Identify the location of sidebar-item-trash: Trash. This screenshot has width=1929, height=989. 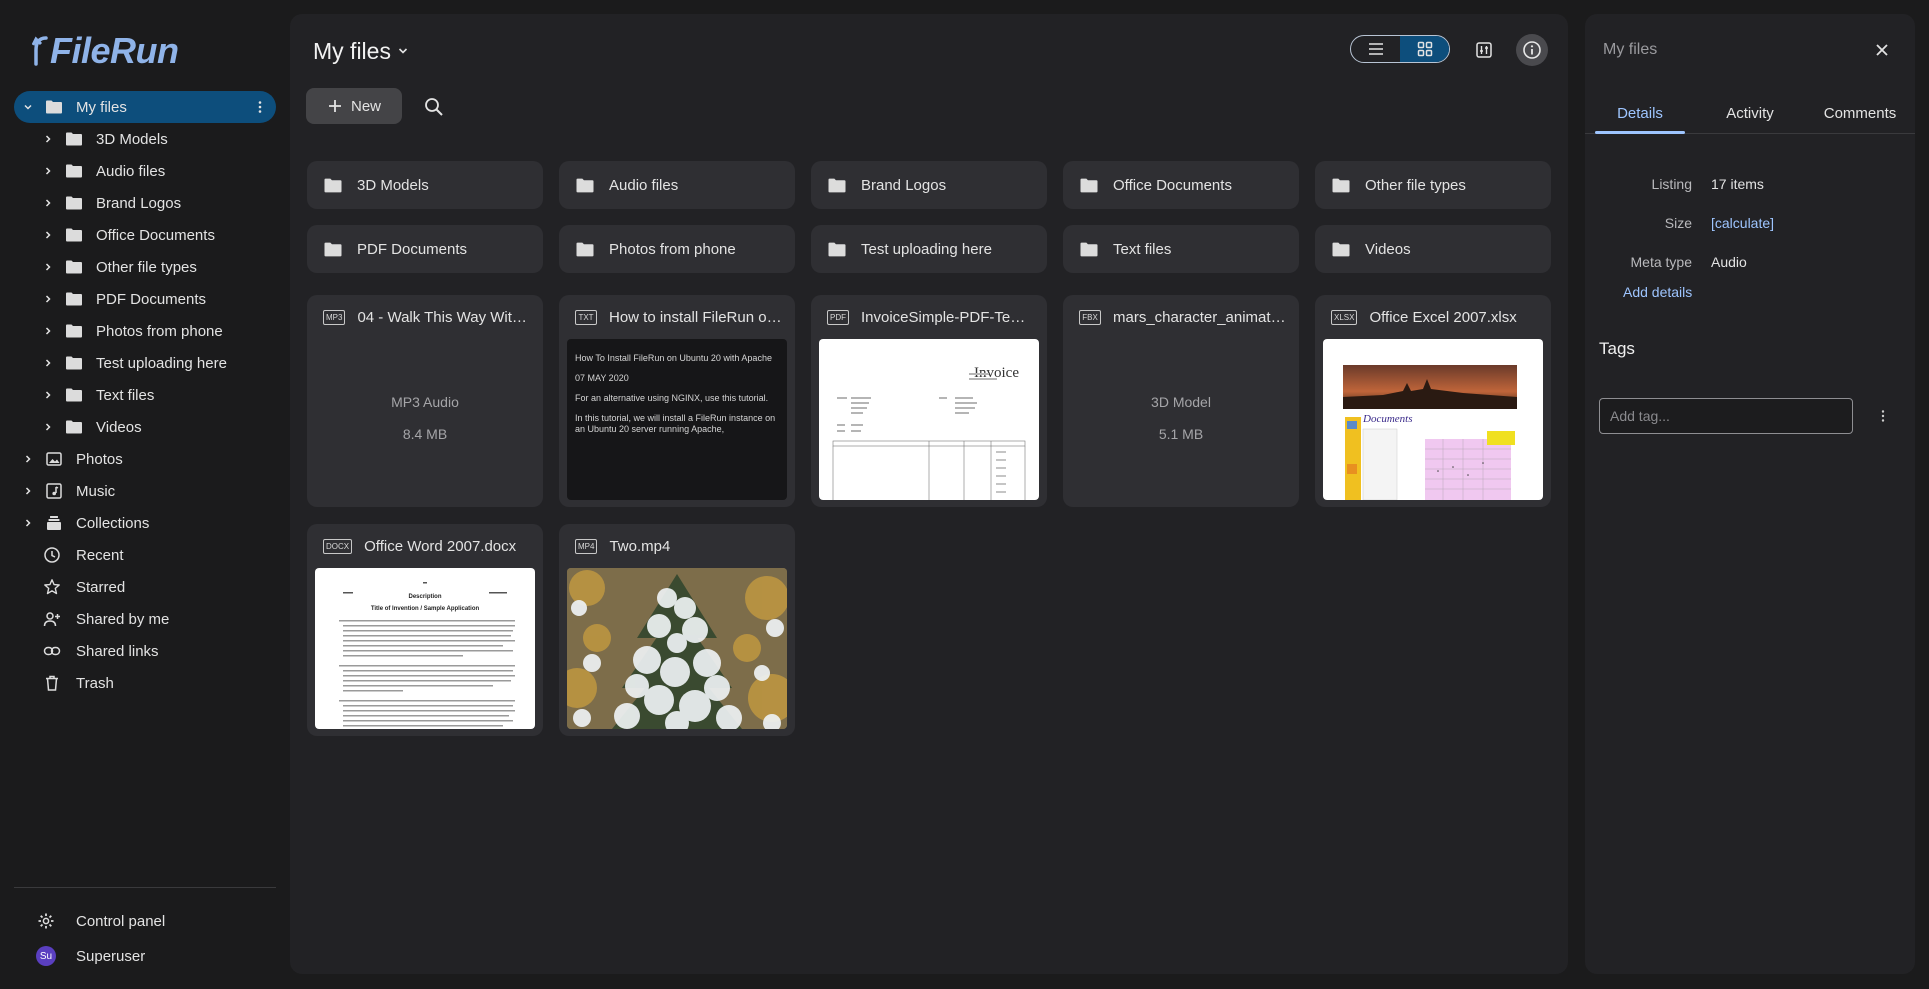
(145, 683).